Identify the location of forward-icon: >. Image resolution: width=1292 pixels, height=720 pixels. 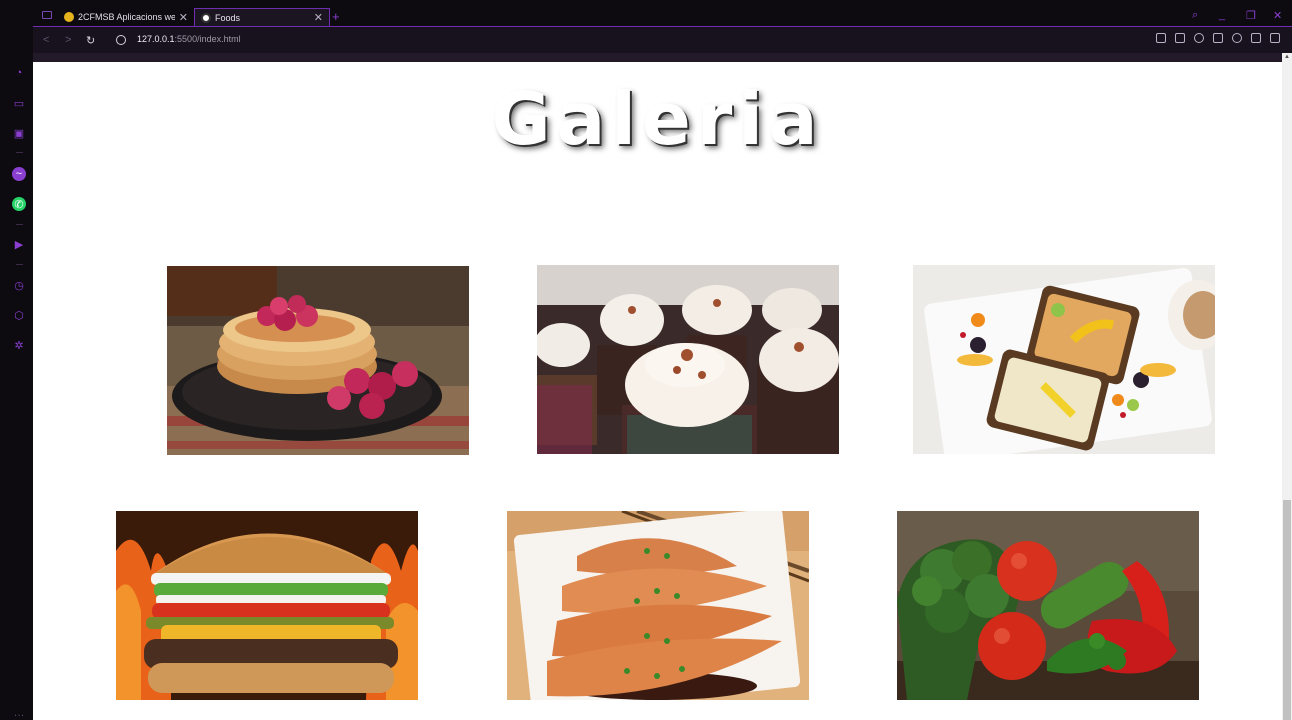
(68, 40).